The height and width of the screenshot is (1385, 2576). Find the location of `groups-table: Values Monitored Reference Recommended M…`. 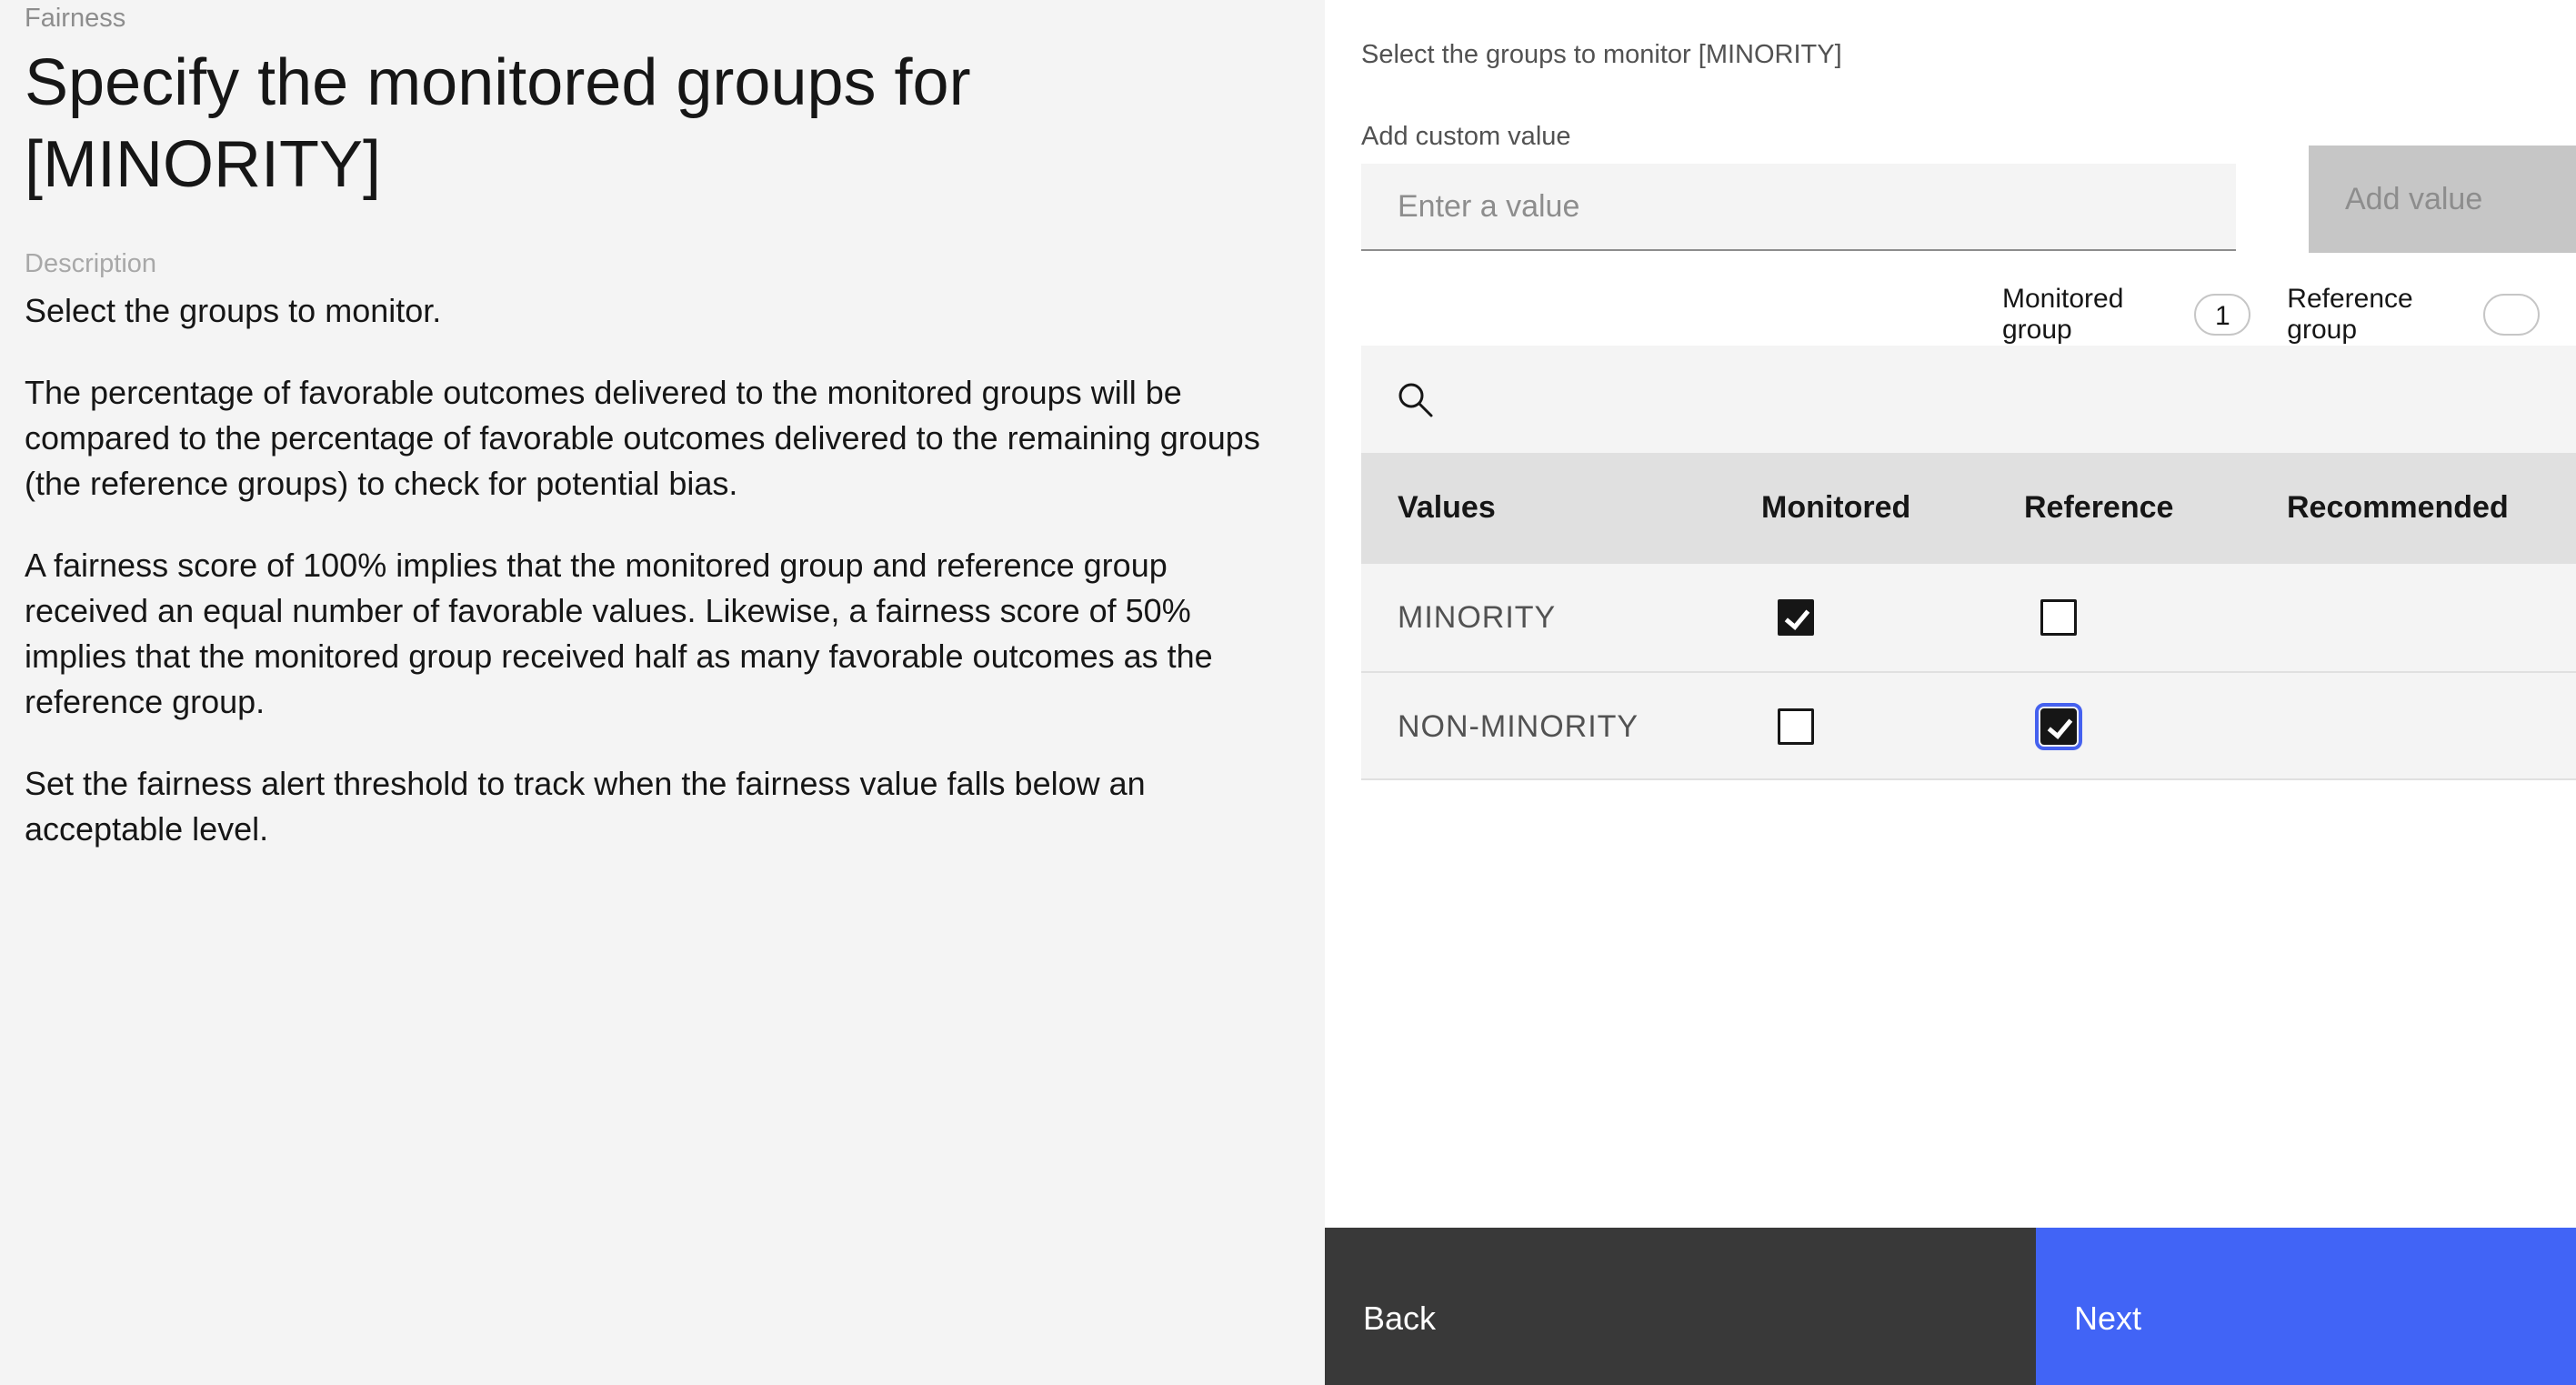

groups-table: Values Monitored Reference Recommended M… is located at coordinates (1969, 616).